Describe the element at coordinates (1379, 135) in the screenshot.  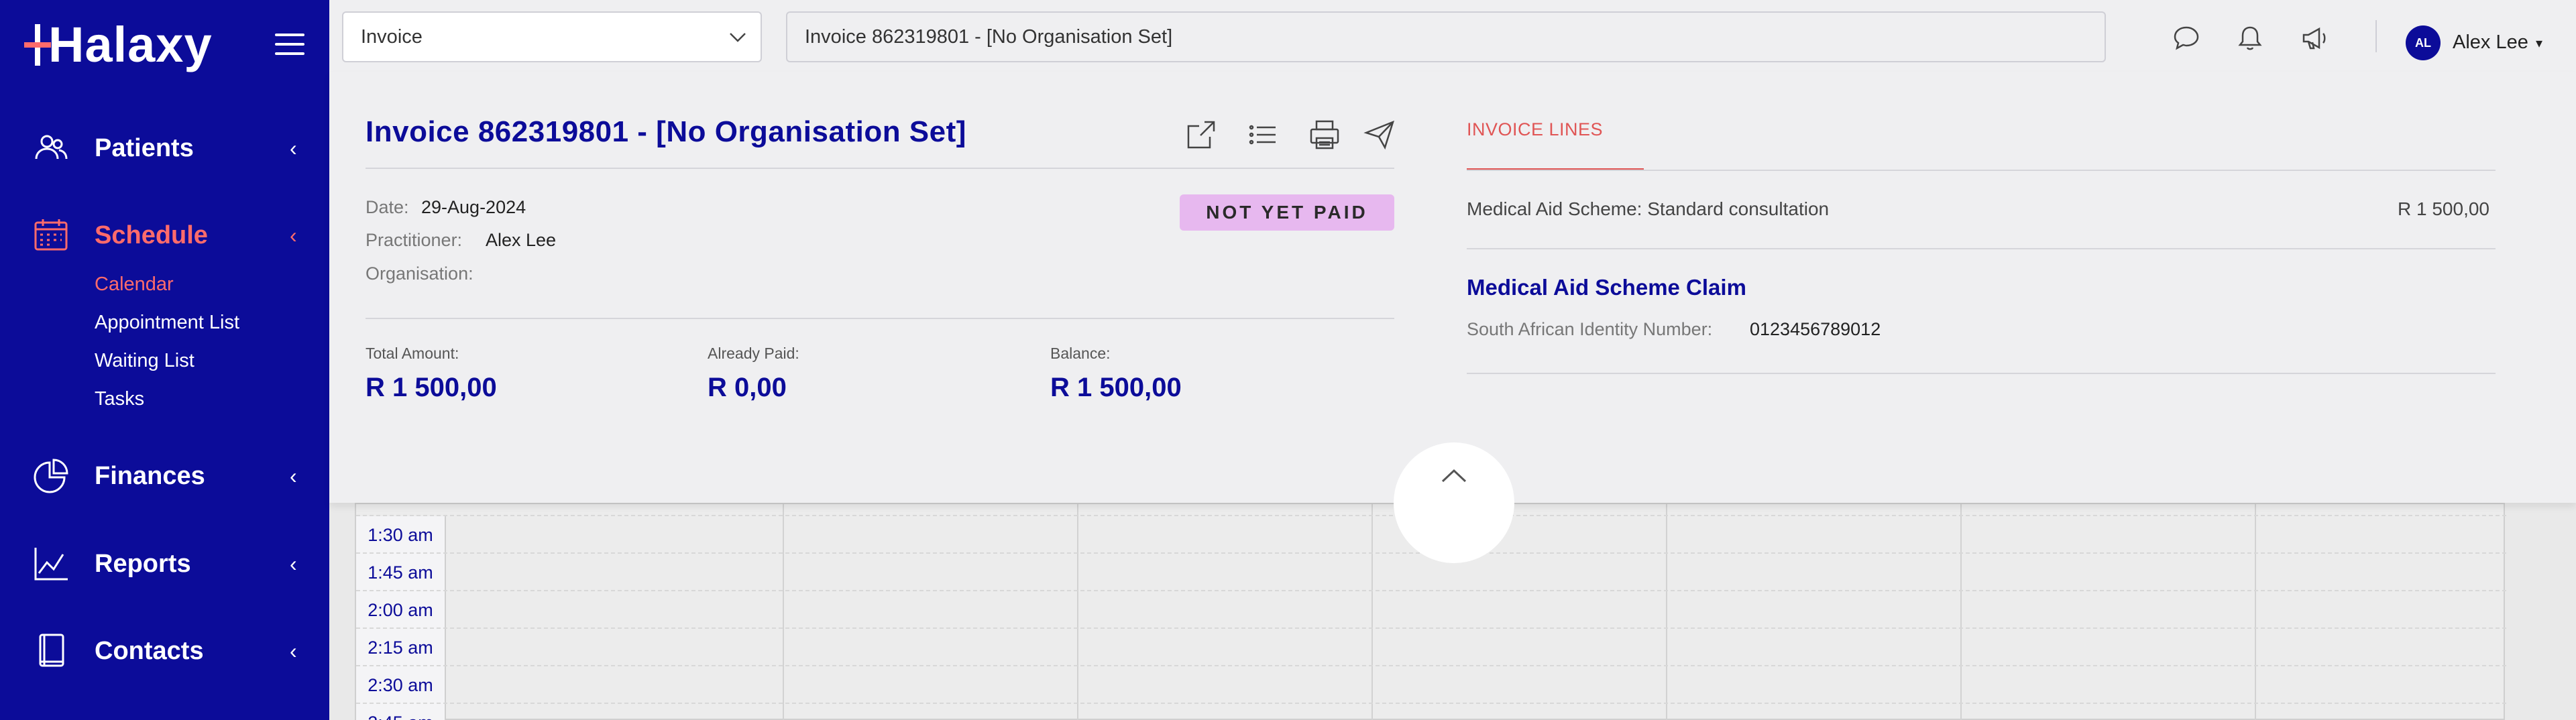
I see `send-icon` at that location.